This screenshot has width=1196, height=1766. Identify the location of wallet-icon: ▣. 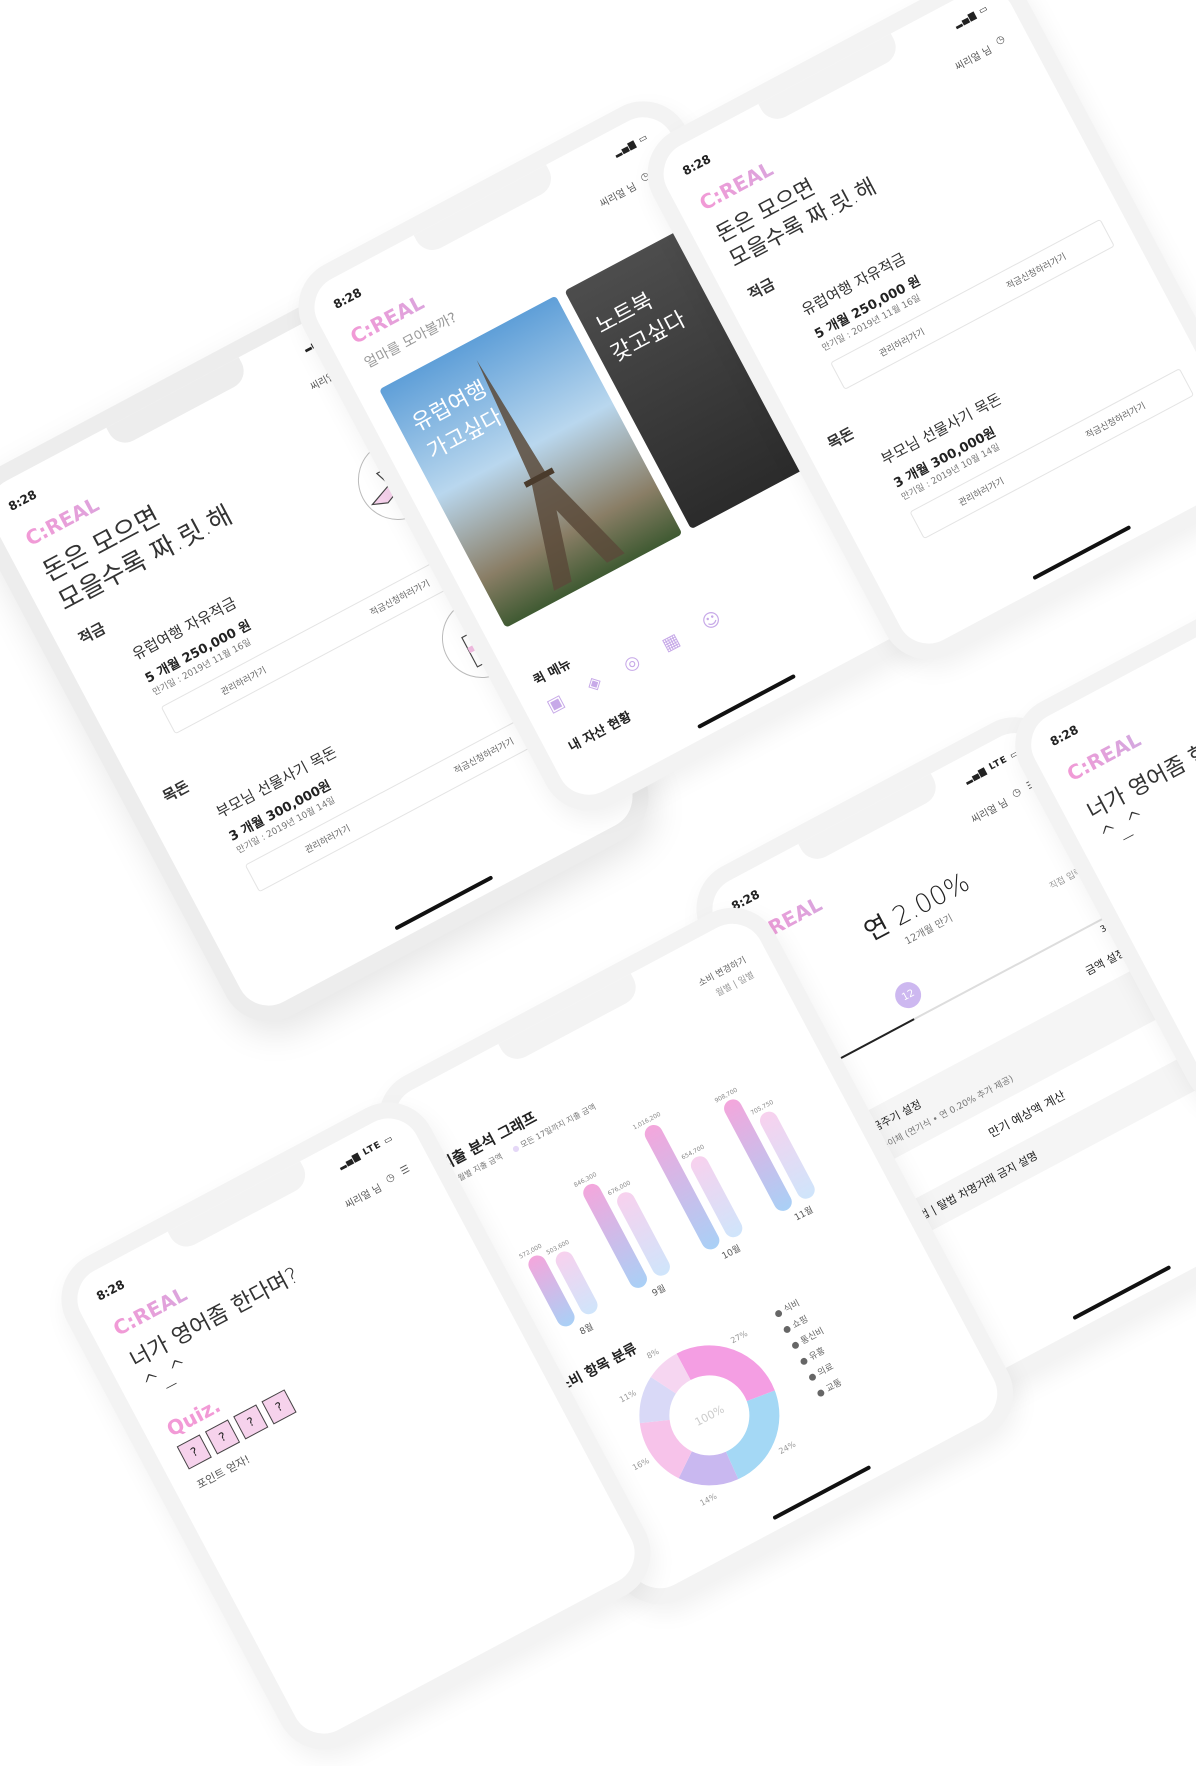
(555, 704).